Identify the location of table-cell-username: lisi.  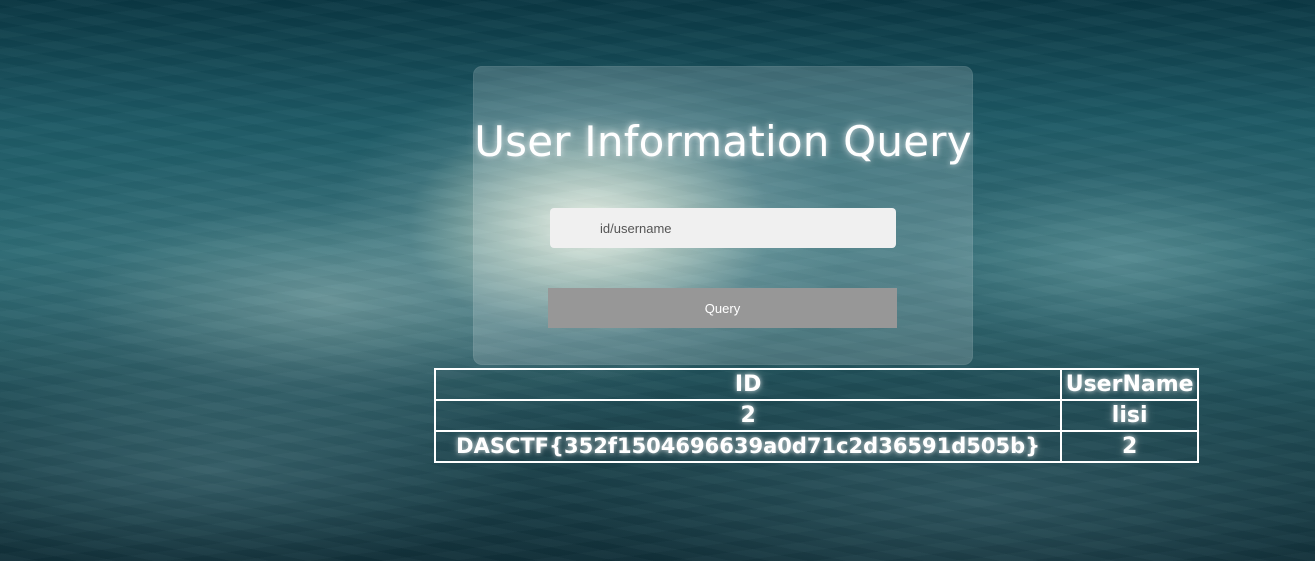
(1129, 415).